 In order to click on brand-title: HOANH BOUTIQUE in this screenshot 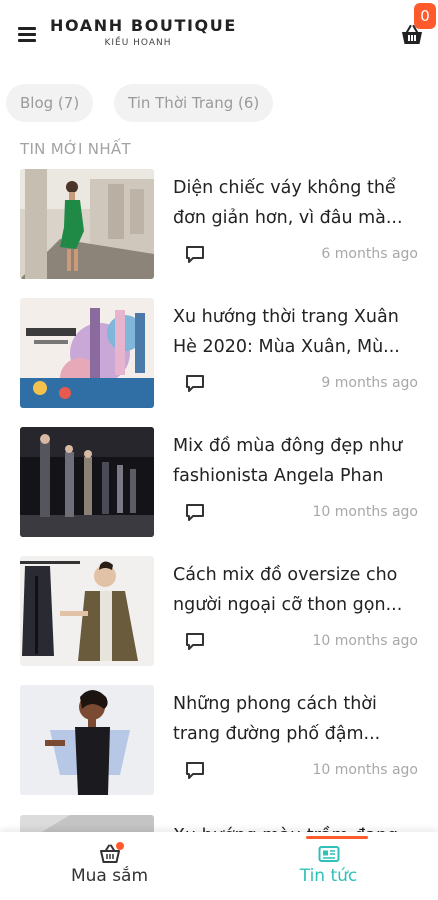, I will do `click(143, 25)`.